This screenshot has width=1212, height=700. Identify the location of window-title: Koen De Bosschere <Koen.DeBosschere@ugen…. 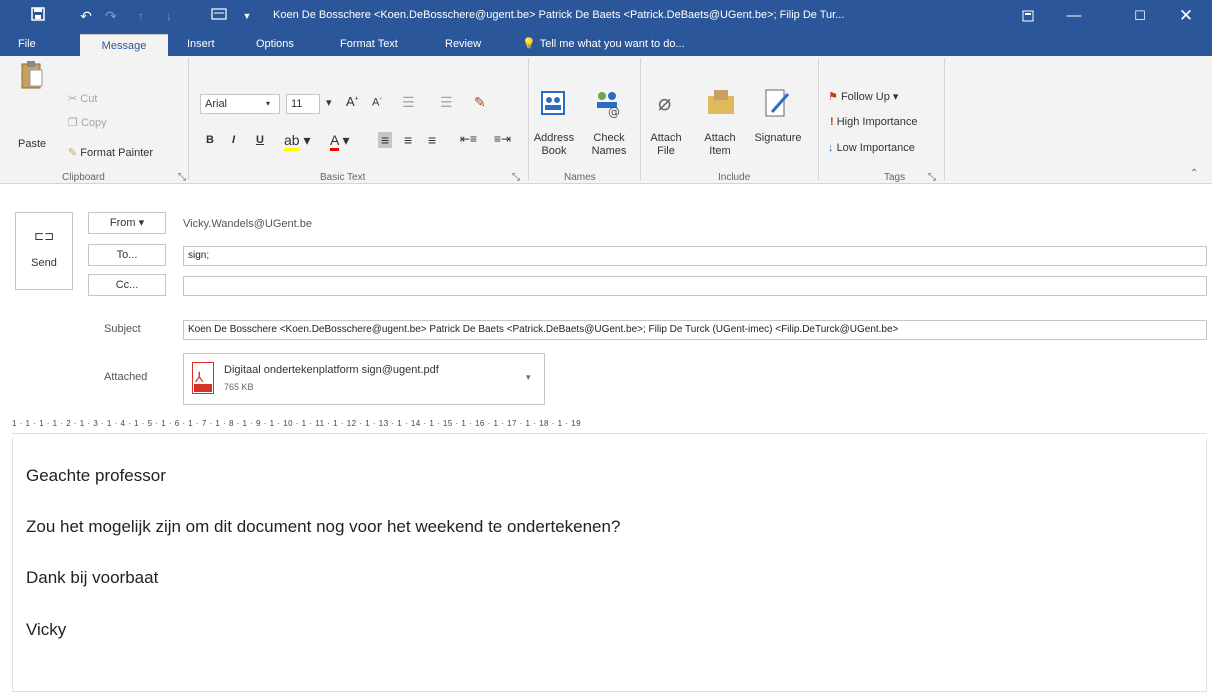
(559, 15).